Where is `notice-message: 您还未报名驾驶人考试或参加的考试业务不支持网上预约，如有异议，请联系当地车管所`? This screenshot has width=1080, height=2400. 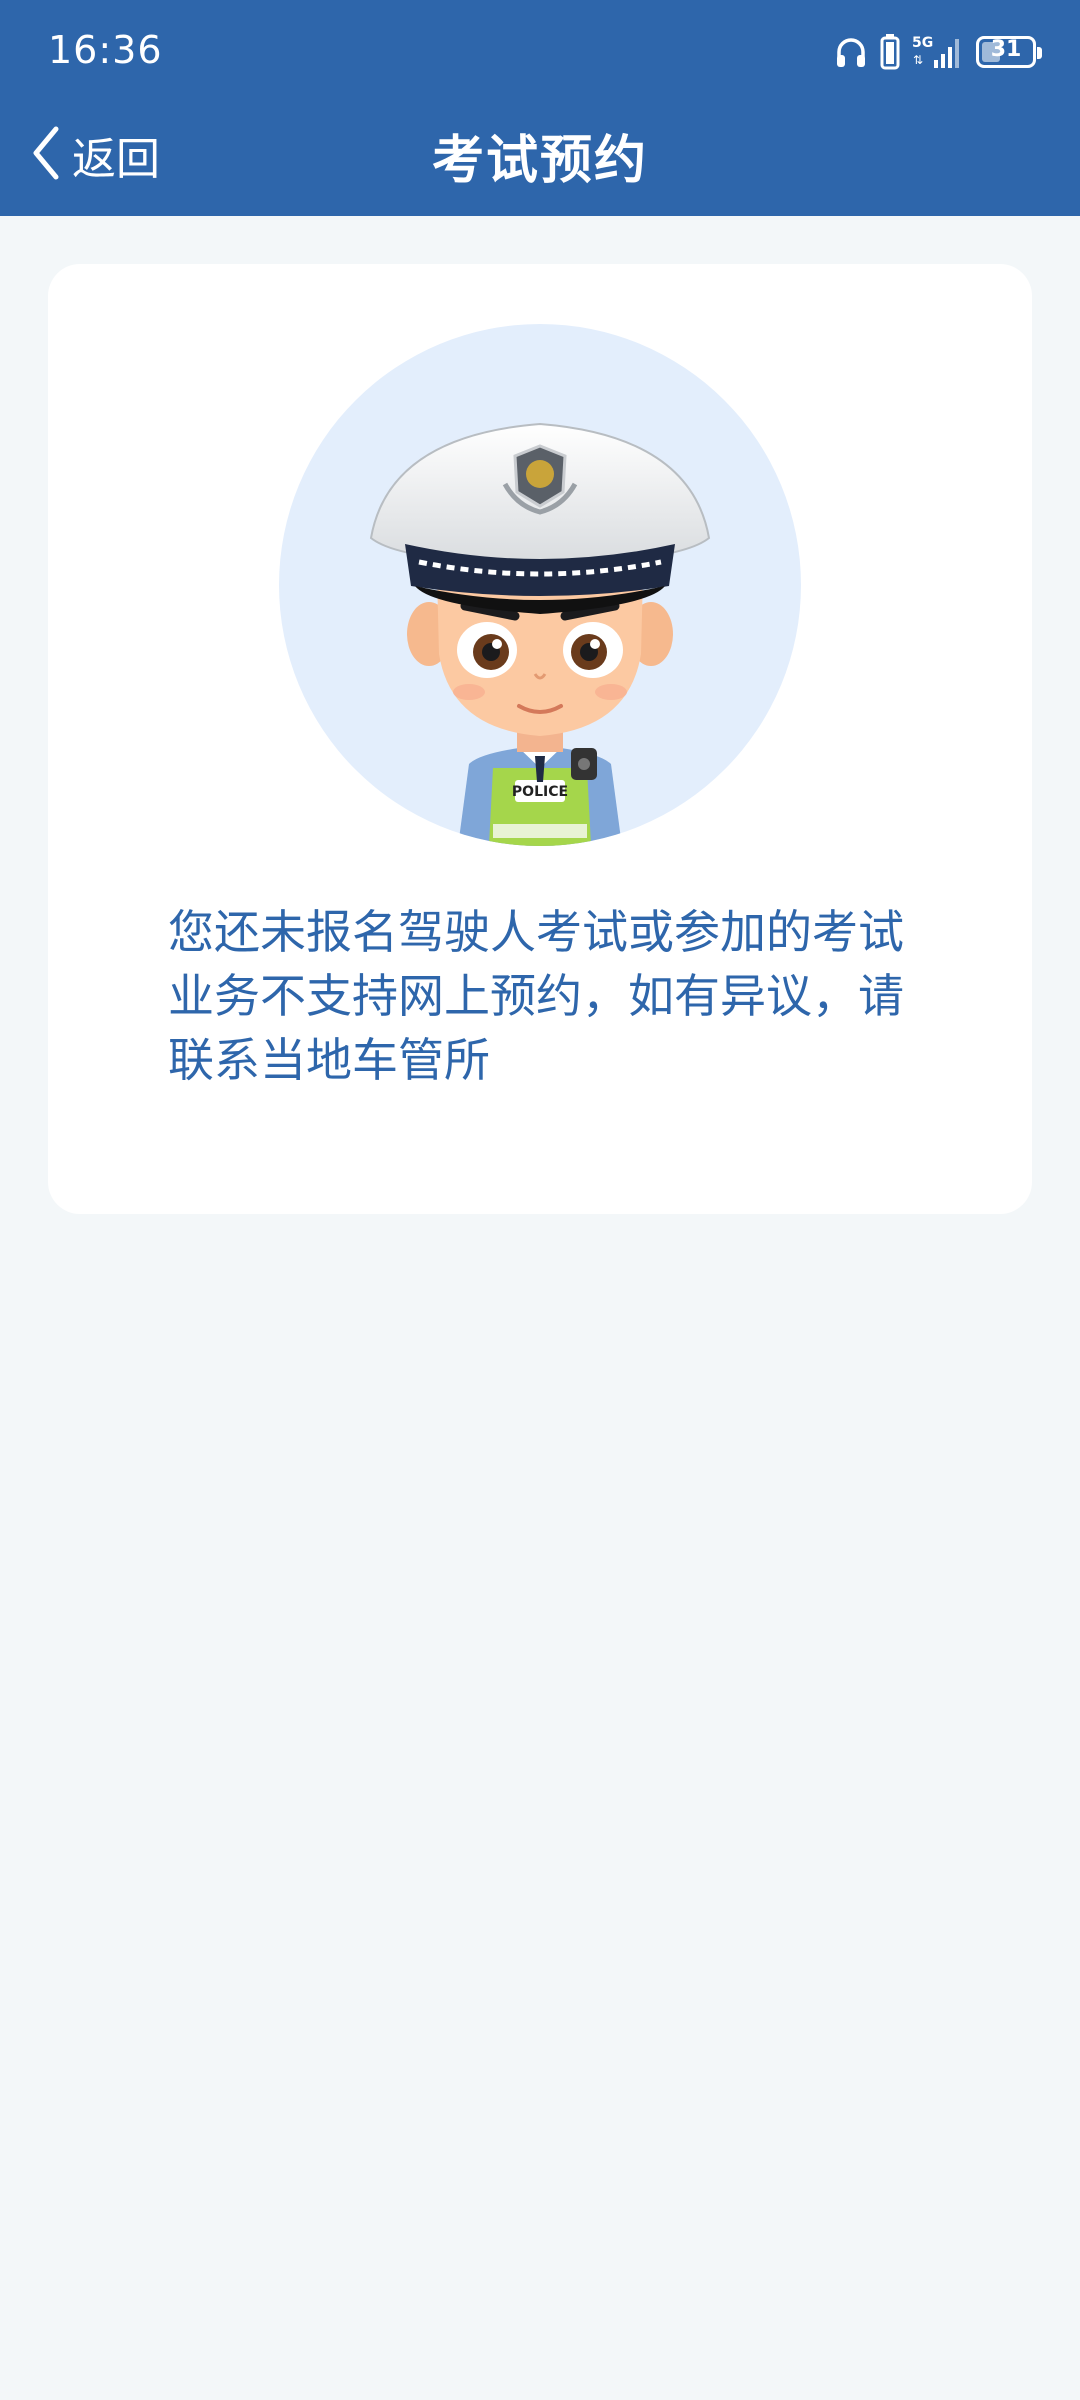 notice-message: 您还未报名驾驶人考试或参加的考试业务不支持网上预约，如有异议，请联系当地车管所 is located at coordinates (536, 996).